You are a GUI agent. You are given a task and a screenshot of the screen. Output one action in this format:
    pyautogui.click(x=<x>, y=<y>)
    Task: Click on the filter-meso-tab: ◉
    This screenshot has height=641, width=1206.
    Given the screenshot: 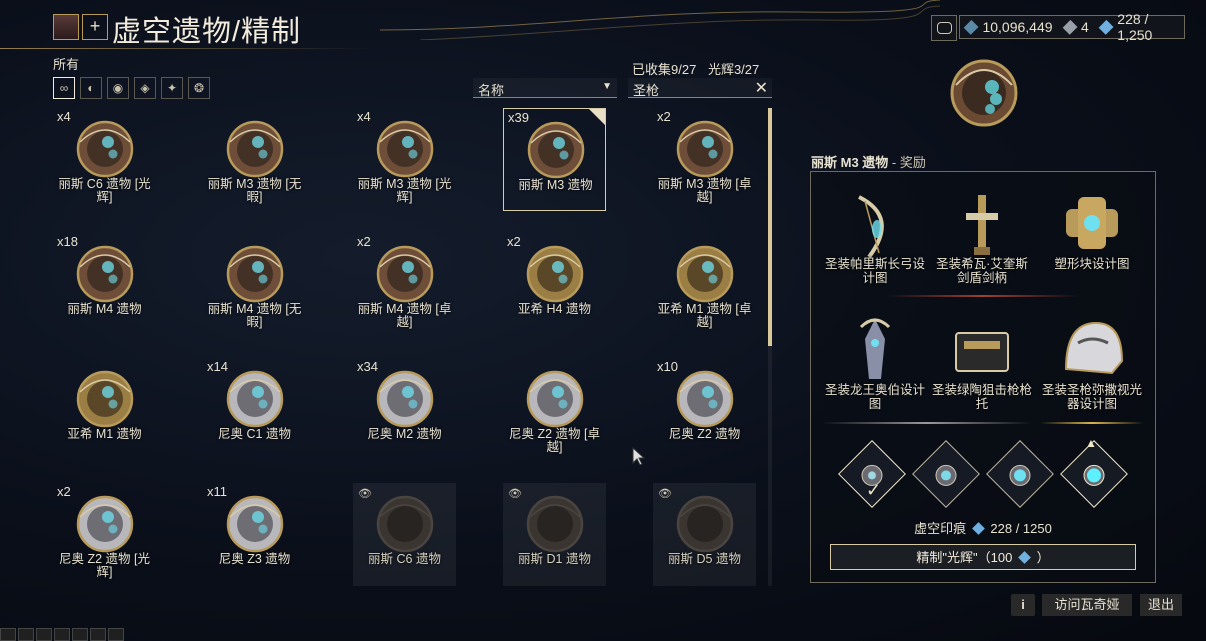 What is the action you would take?
    pyautogui.click(x=118, y=88)
    